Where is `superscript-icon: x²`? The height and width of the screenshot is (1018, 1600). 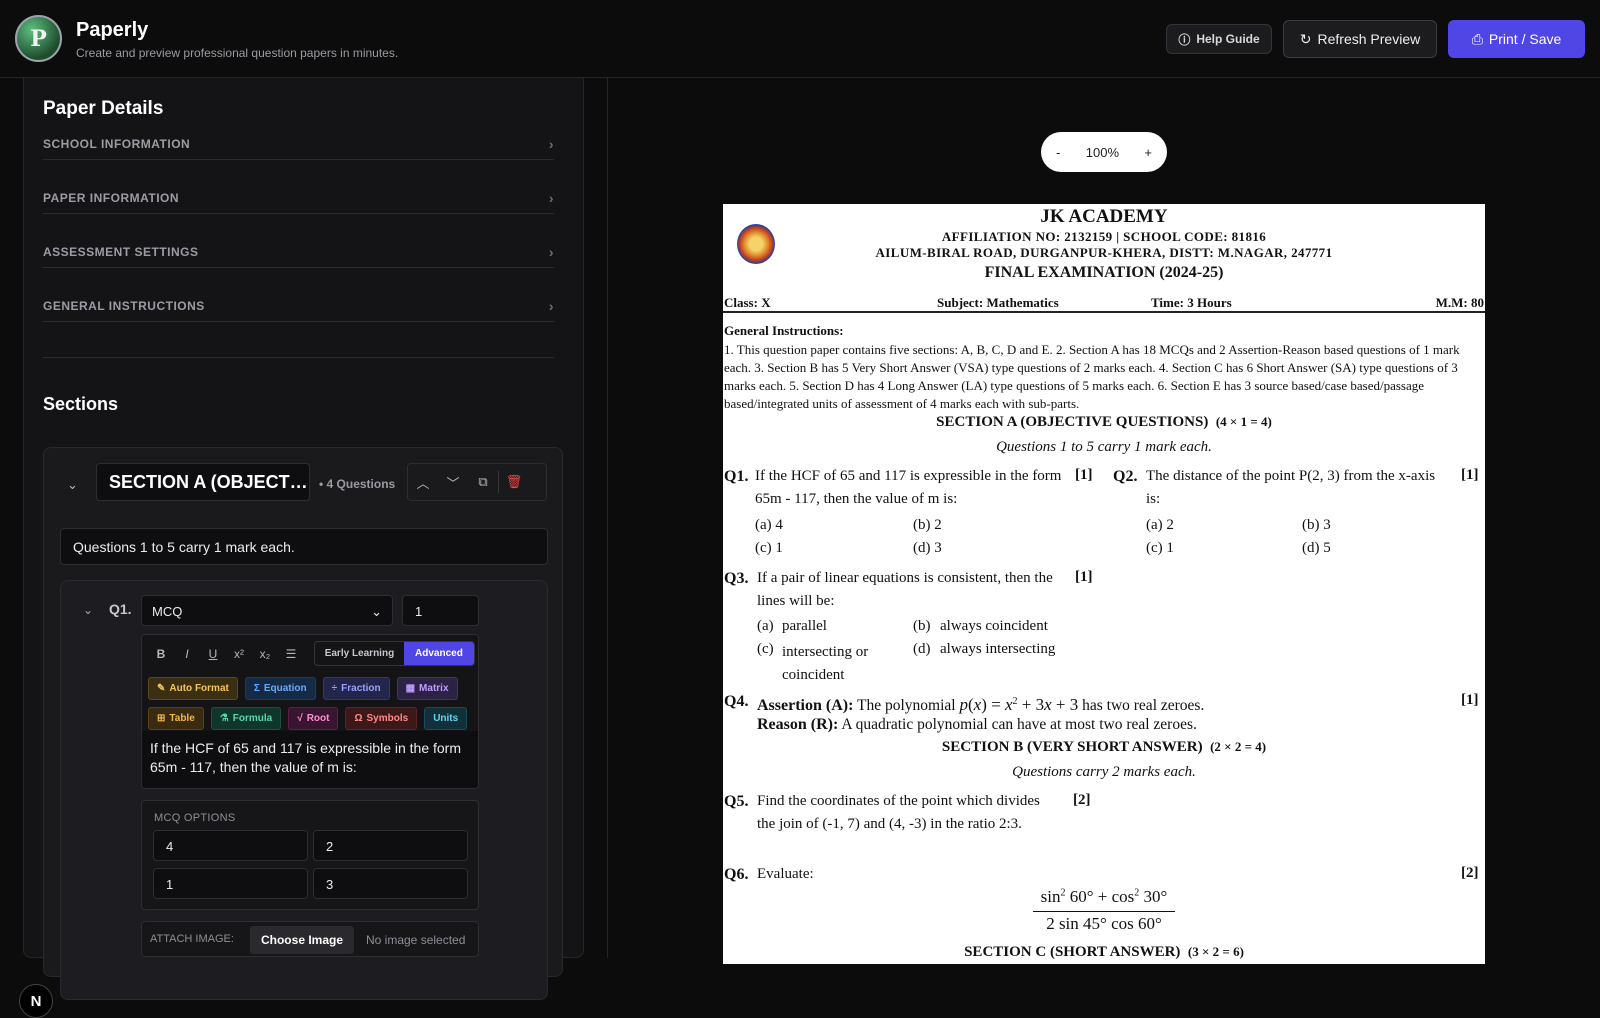 superscript-icon: x² is located at coordinates (239, 654).